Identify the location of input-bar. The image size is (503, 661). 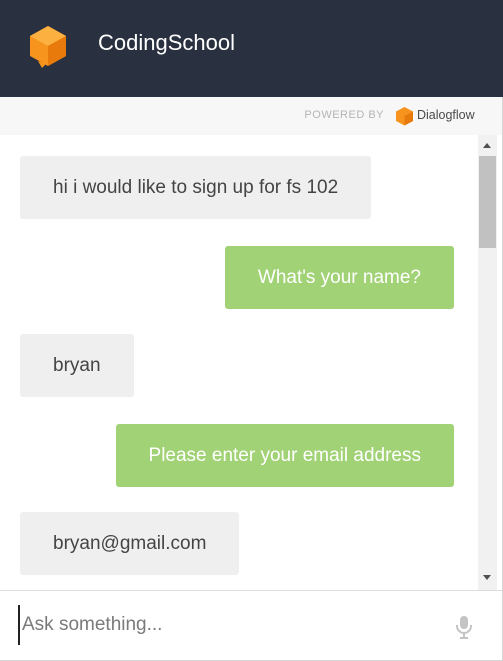
(251, 625).